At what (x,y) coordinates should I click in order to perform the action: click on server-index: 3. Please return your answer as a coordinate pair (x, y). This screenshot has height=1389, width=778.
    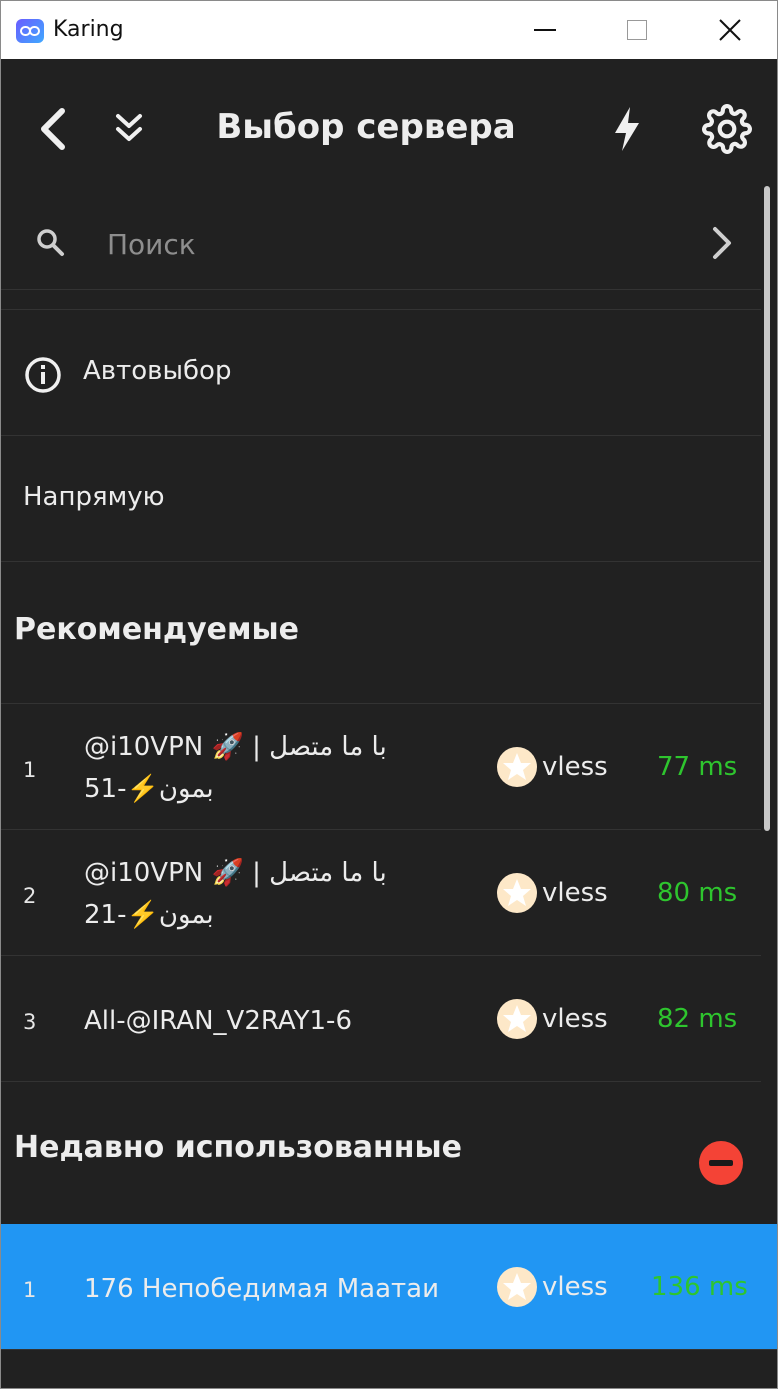
    Looking at the image, I should click on (30, 1022).